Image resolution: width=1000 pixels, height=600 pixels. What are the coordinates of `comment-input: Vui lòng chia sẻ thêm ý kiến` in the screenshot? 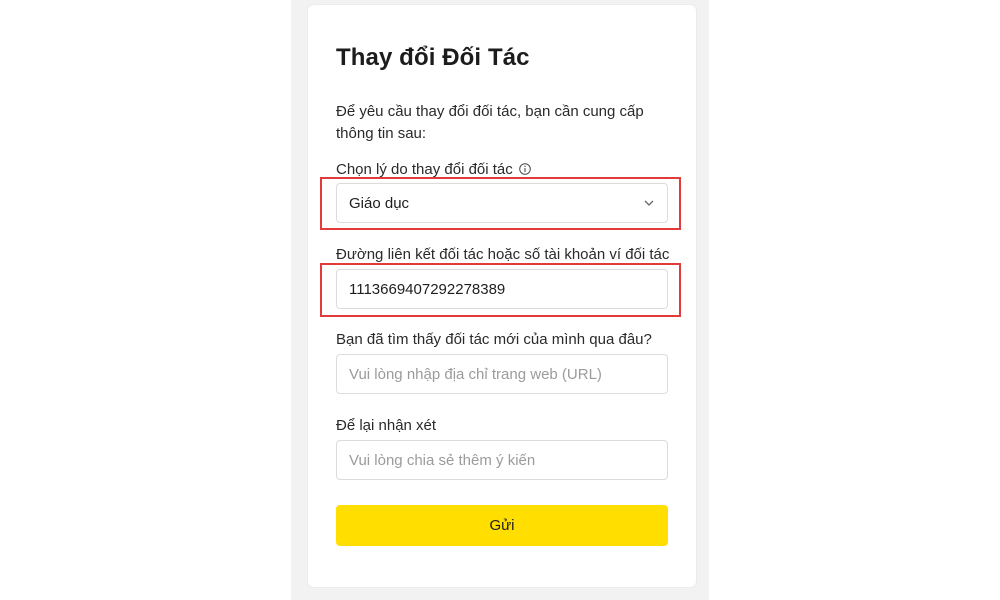 It's located at (502, 460).